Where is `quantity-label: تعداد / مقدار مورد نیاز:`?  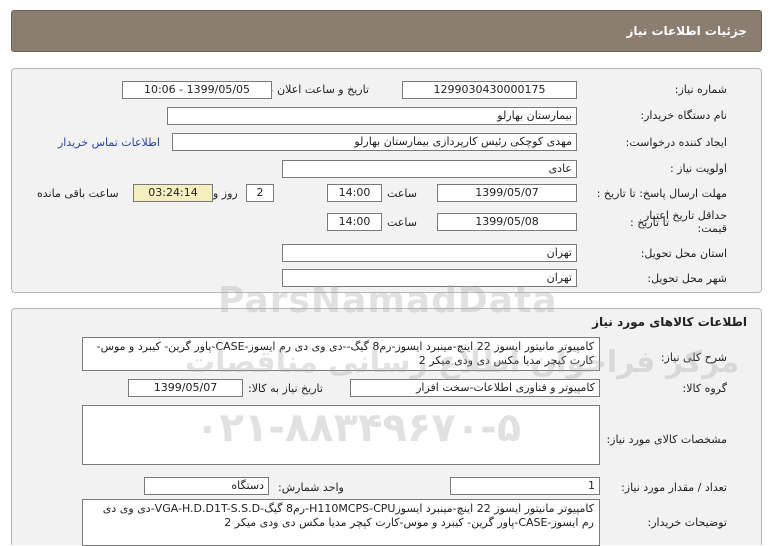 quantity-label: تعداد / مقدار مورد نیاز: is located at coordinates (674, 487).